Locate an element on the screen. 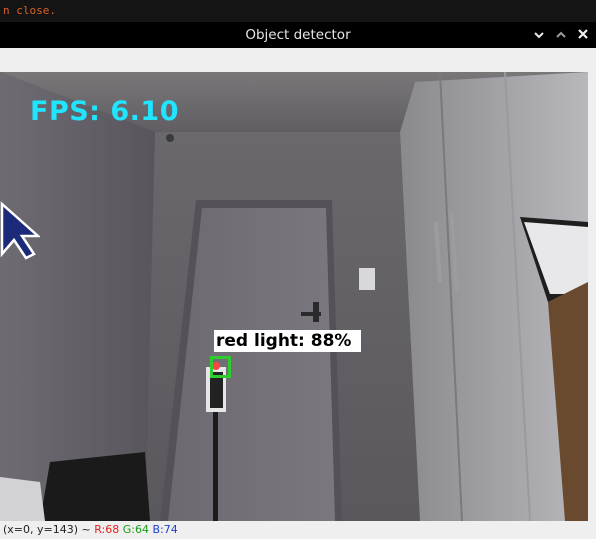 This screenshot has width=596, height=539. close-icon is located at coordinates (583, 34).